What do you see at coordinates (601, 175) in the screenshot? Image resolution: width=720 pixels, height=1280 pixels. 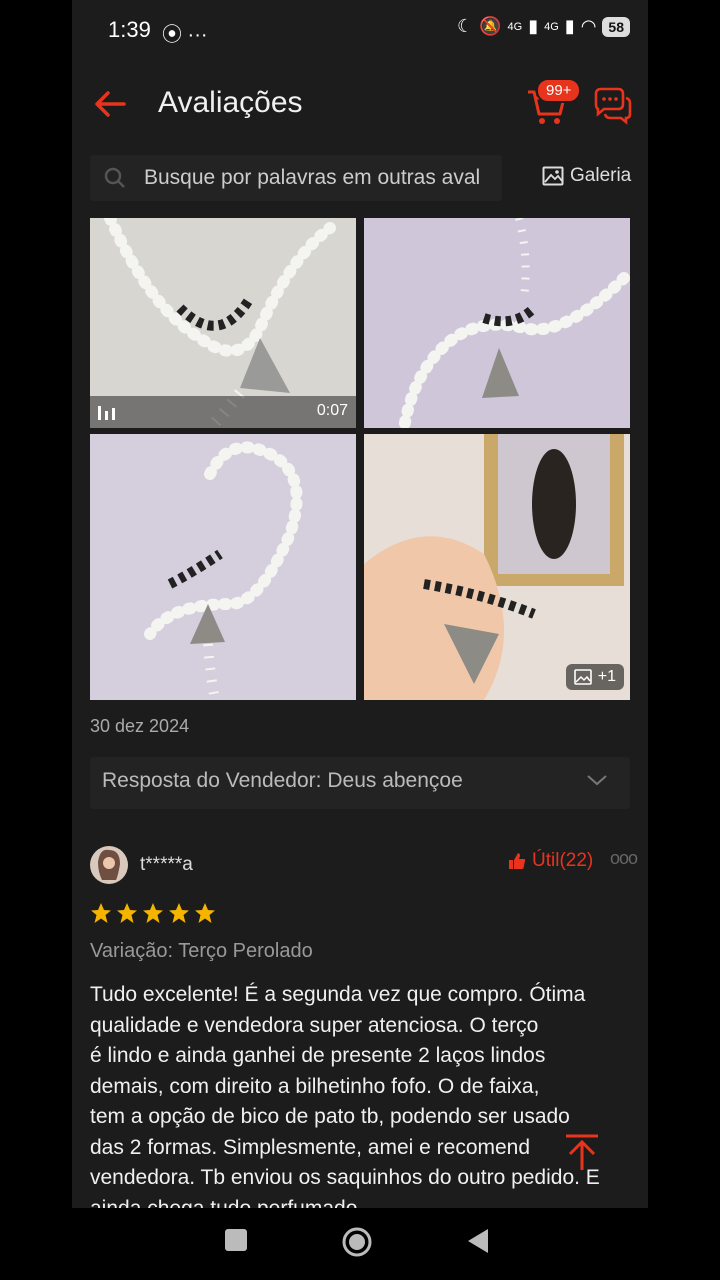 I see `gallery-label: Galeria` at bounding box center [601, 175].